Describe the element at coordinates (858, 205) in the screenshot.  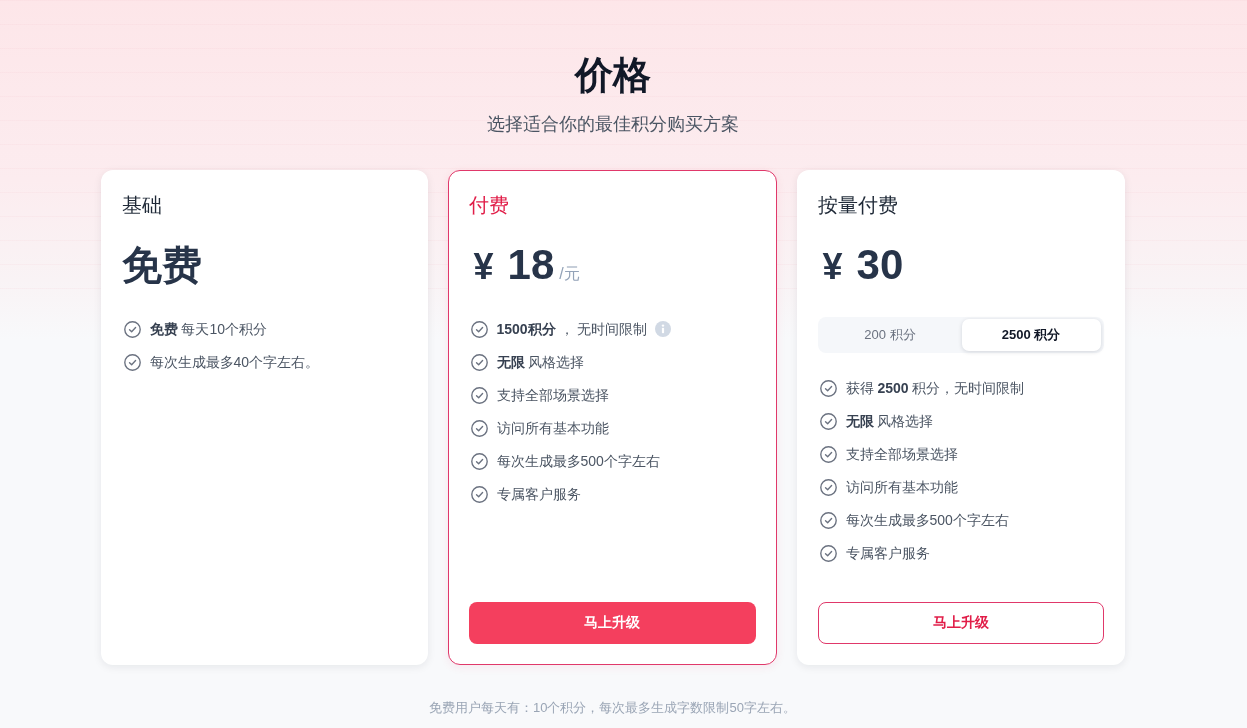
I see `plan-name: 按量付费` at that location.